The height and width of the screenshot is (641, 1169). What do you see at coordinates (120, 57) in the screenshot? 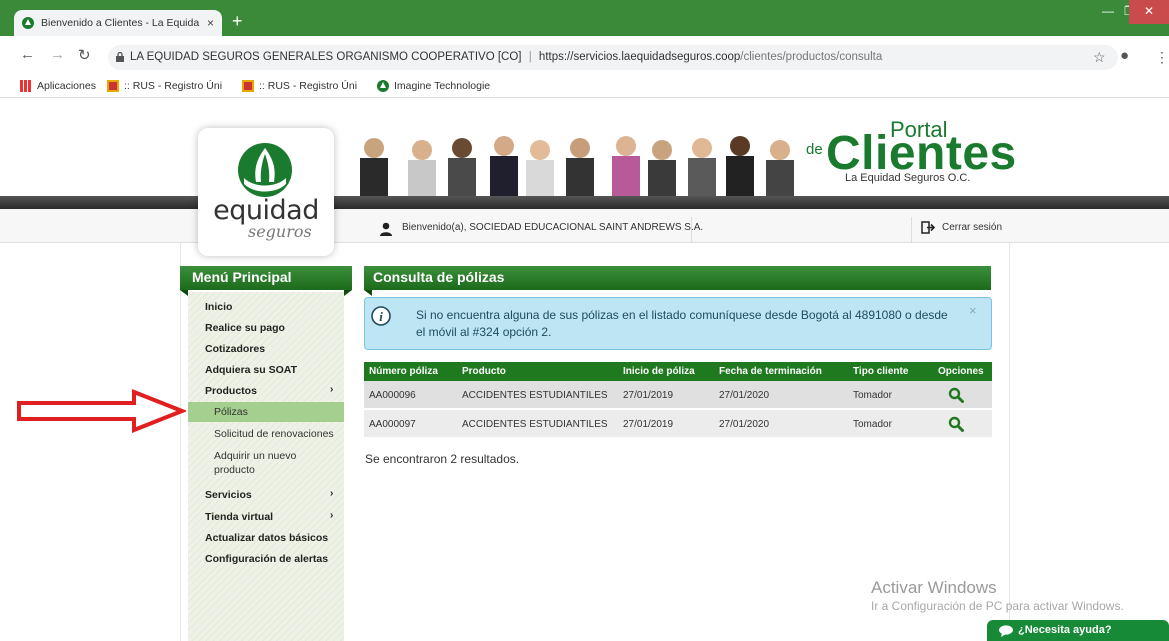
I see `lock-icon` at bounding box center [120, 57].